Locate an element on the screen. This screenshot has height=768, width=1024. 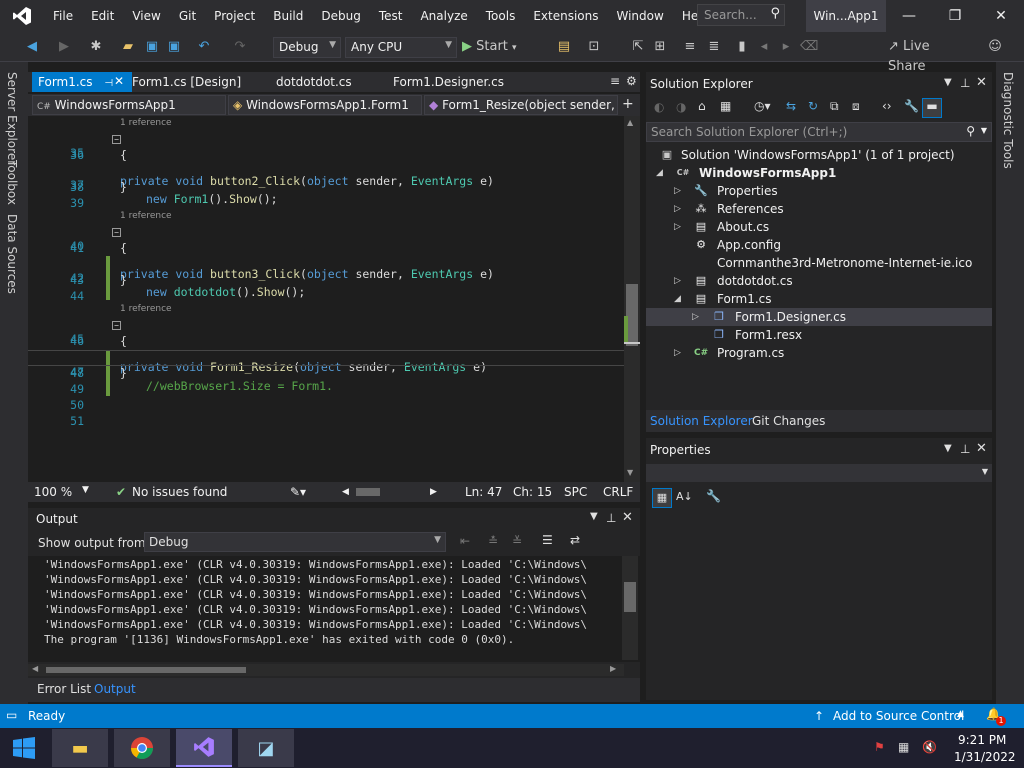
chrome-icon is located at coordinates (142, 748).